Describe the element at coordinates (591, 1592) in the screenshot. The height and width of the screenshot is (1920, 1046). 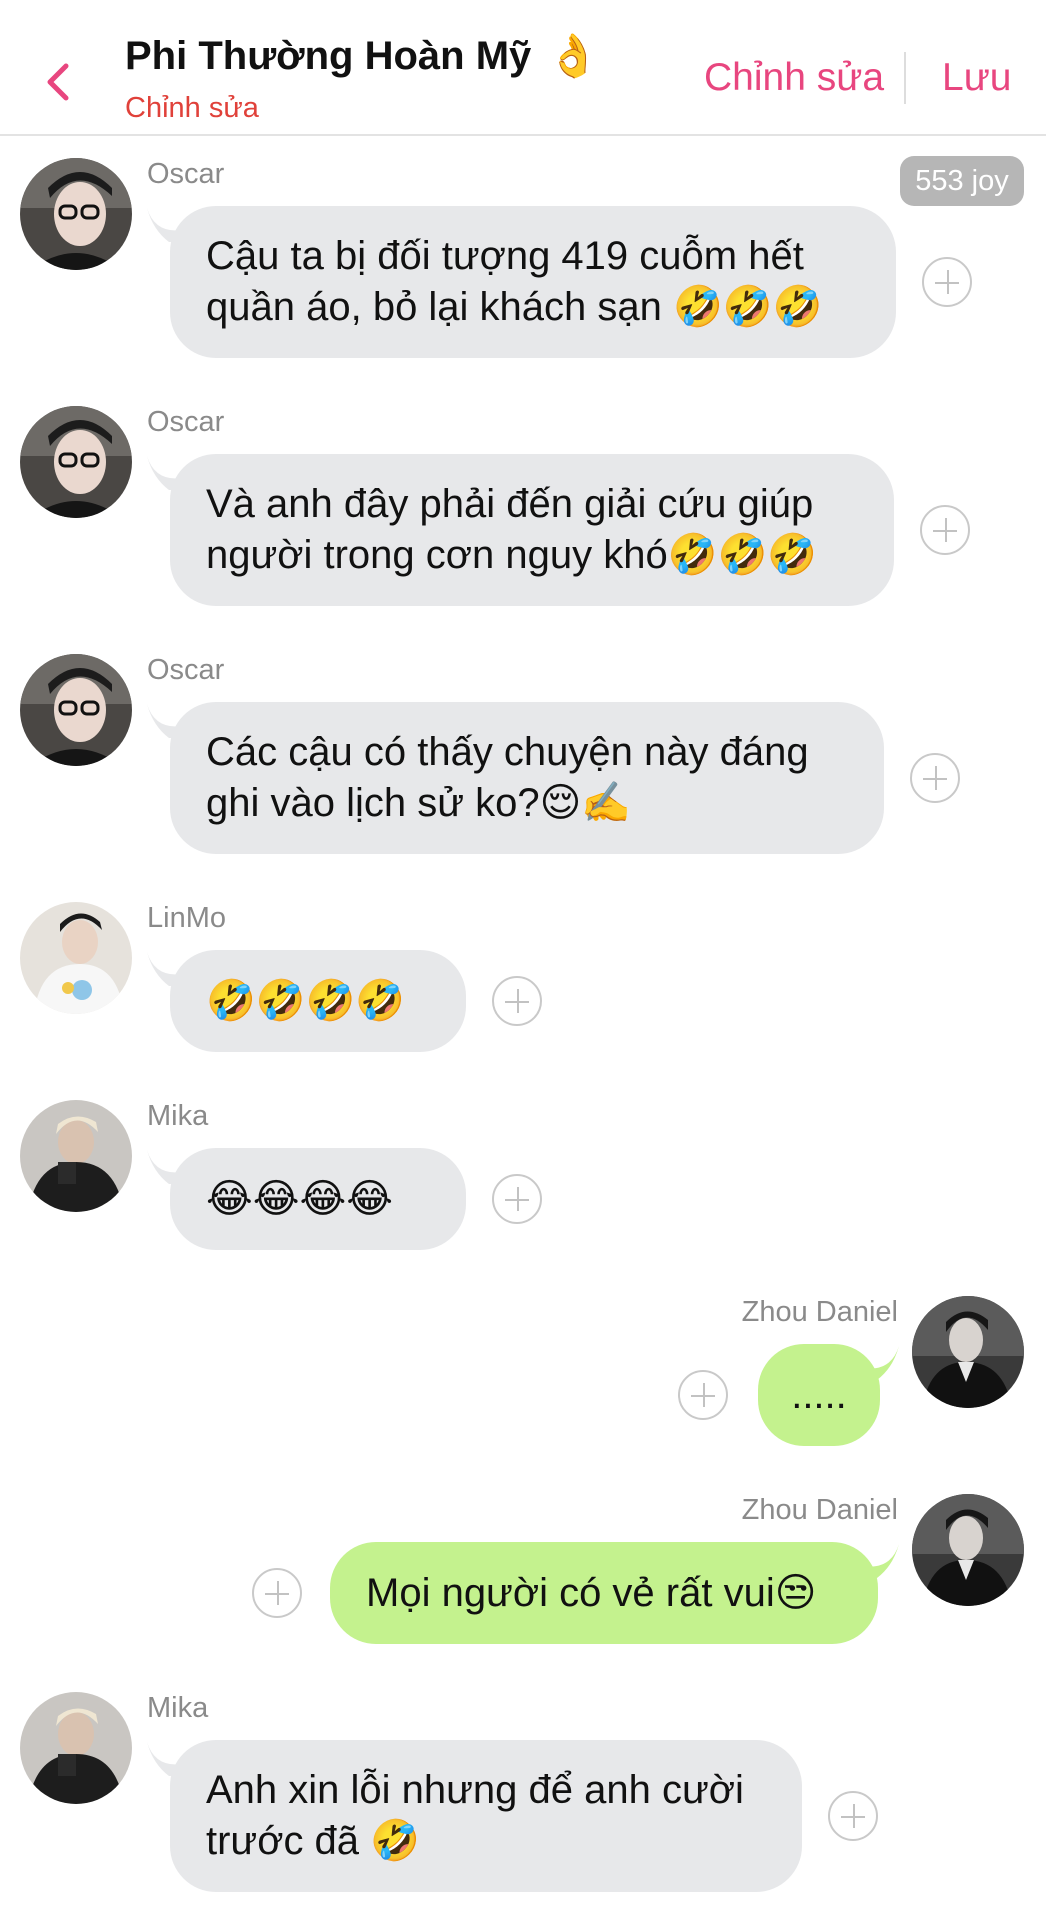
I see `message-text: Mọi người có vẻ rất vui😒` at that location.